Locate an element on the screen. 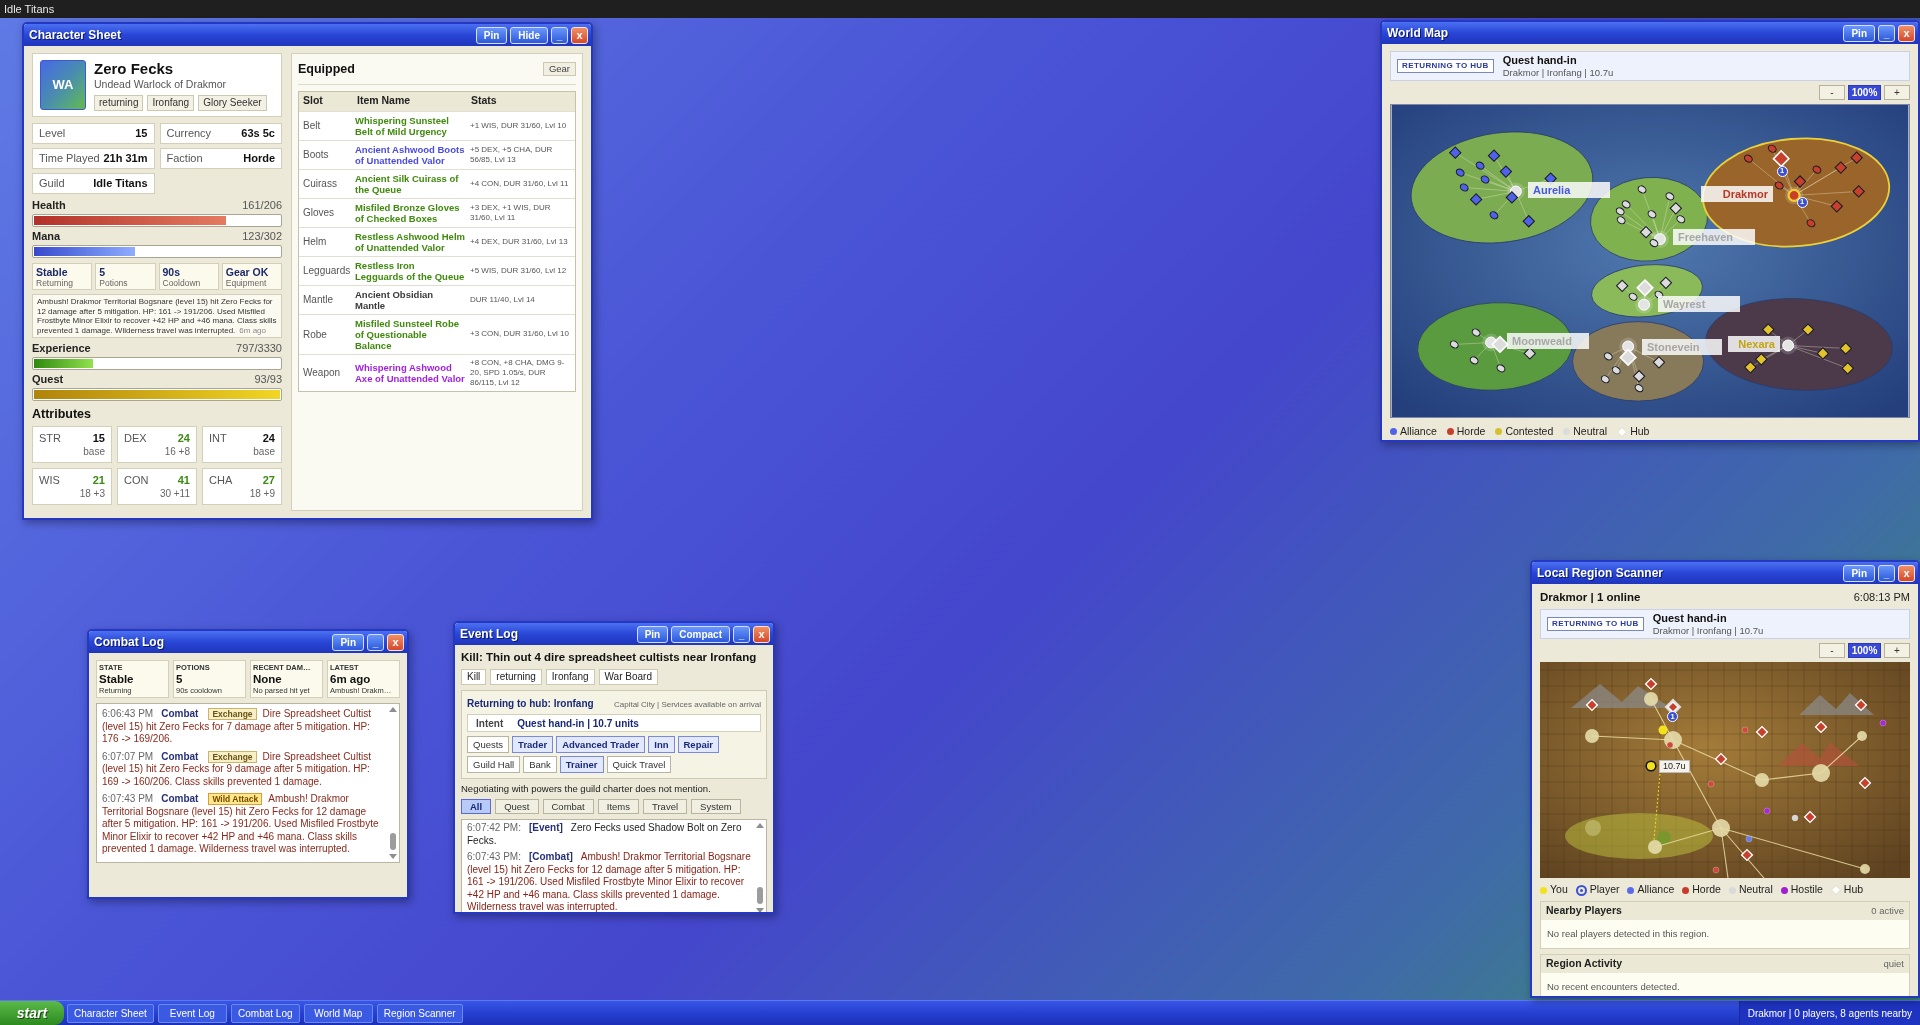 Image resolution: width=1920 pixels, height=1025 pixels. start-button: start is located at coordinates (32, 1013).